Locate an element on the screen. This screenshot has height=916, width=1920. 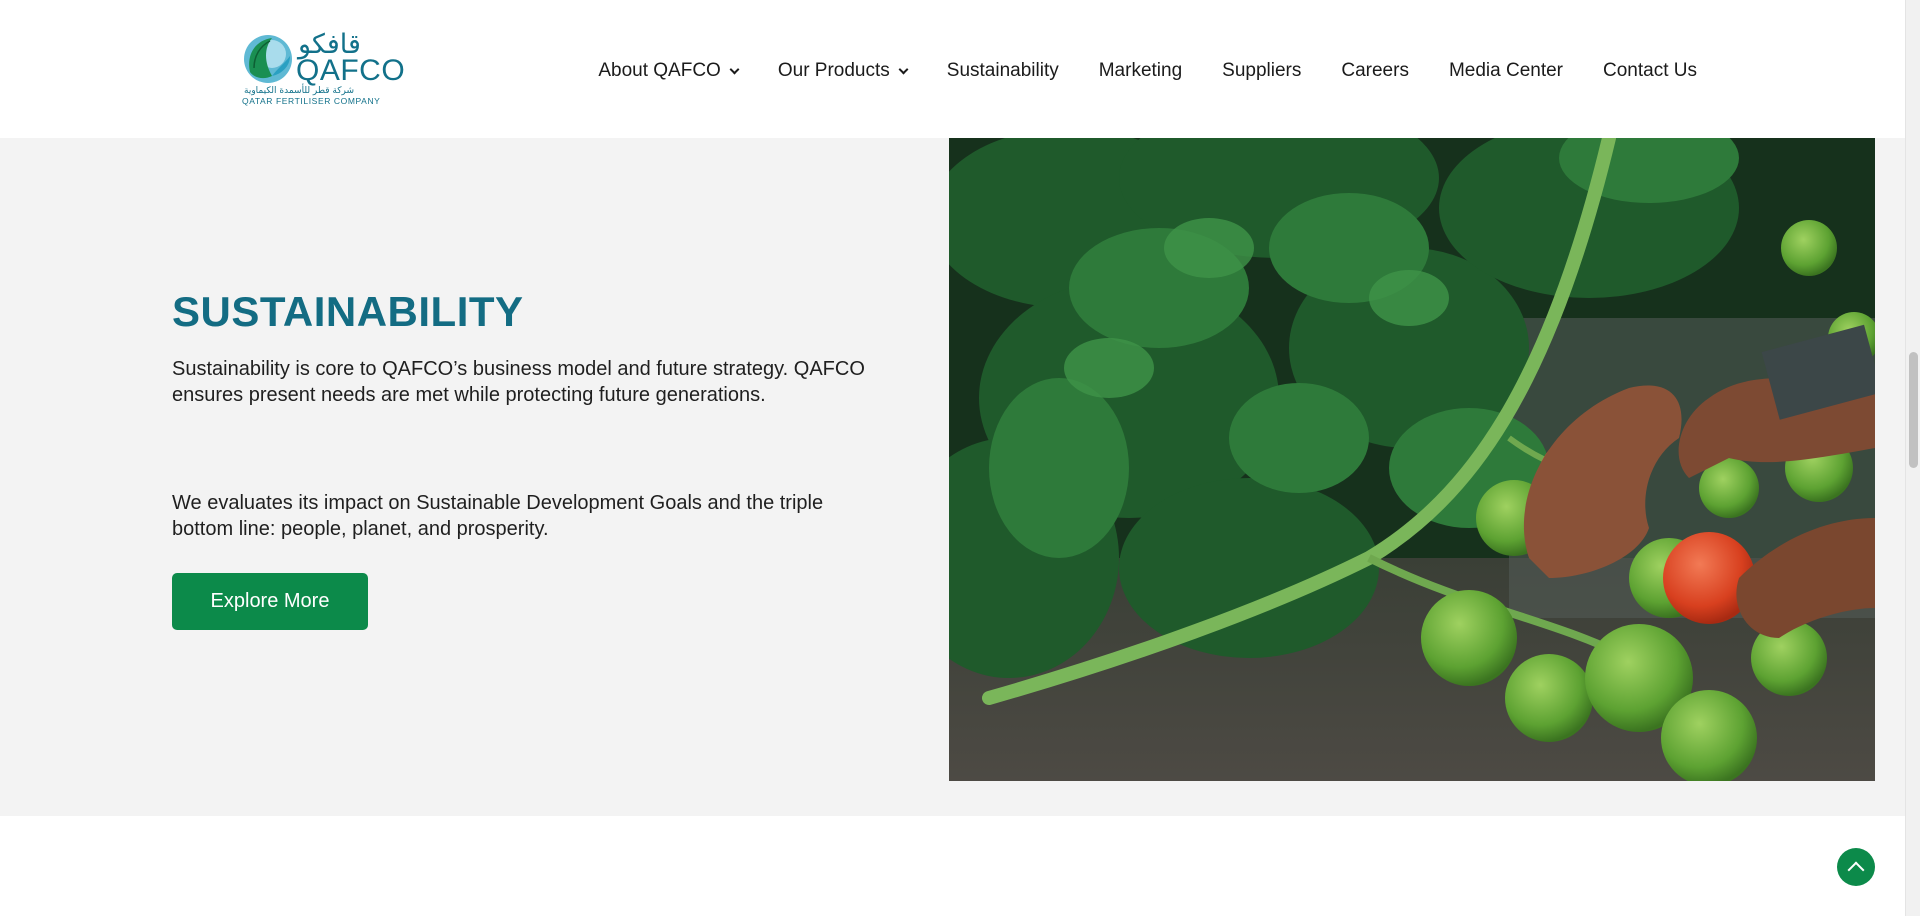
nav-item-label: Marketing is located at coordinates (1140, 70).